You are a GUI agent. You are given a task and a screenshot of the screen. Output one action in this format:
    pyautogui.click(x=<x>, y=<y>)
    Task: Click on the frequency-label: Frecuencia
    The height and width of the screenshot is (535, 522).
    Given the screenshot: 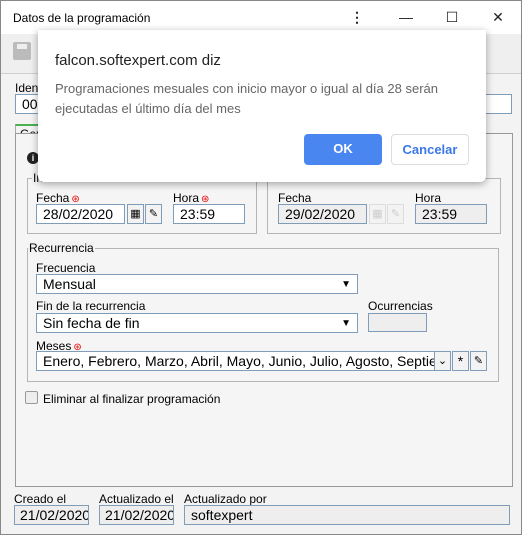 What is the action you would take?
    pyautogui.click(x=66, y=268)
    